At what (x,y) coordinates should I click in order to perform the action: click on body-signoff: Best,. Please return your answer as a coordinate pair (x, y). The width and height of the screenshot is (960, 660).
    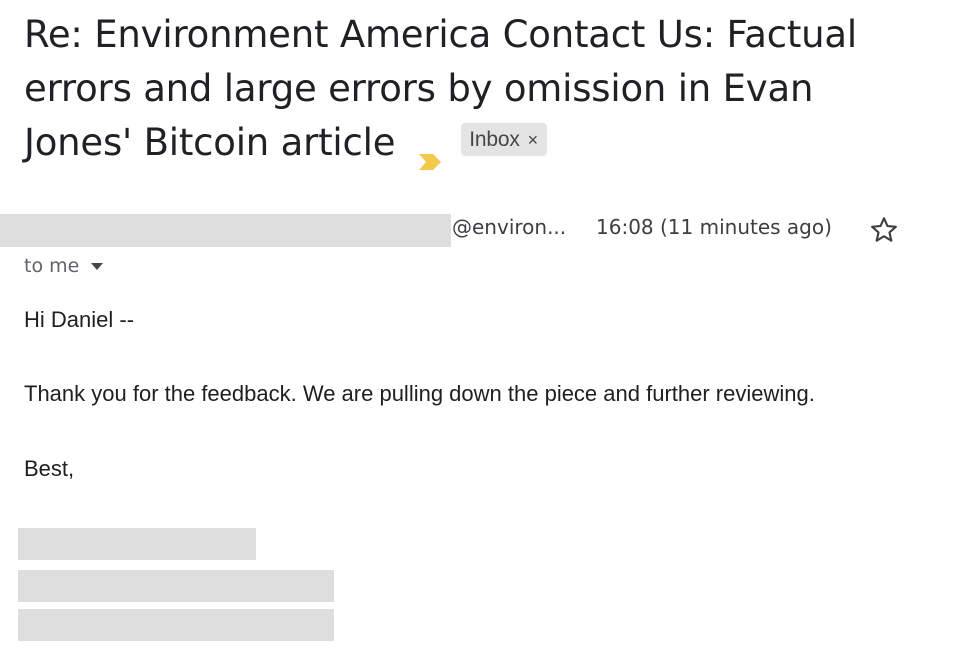
    Looking at the image, I should click on (49, 468).